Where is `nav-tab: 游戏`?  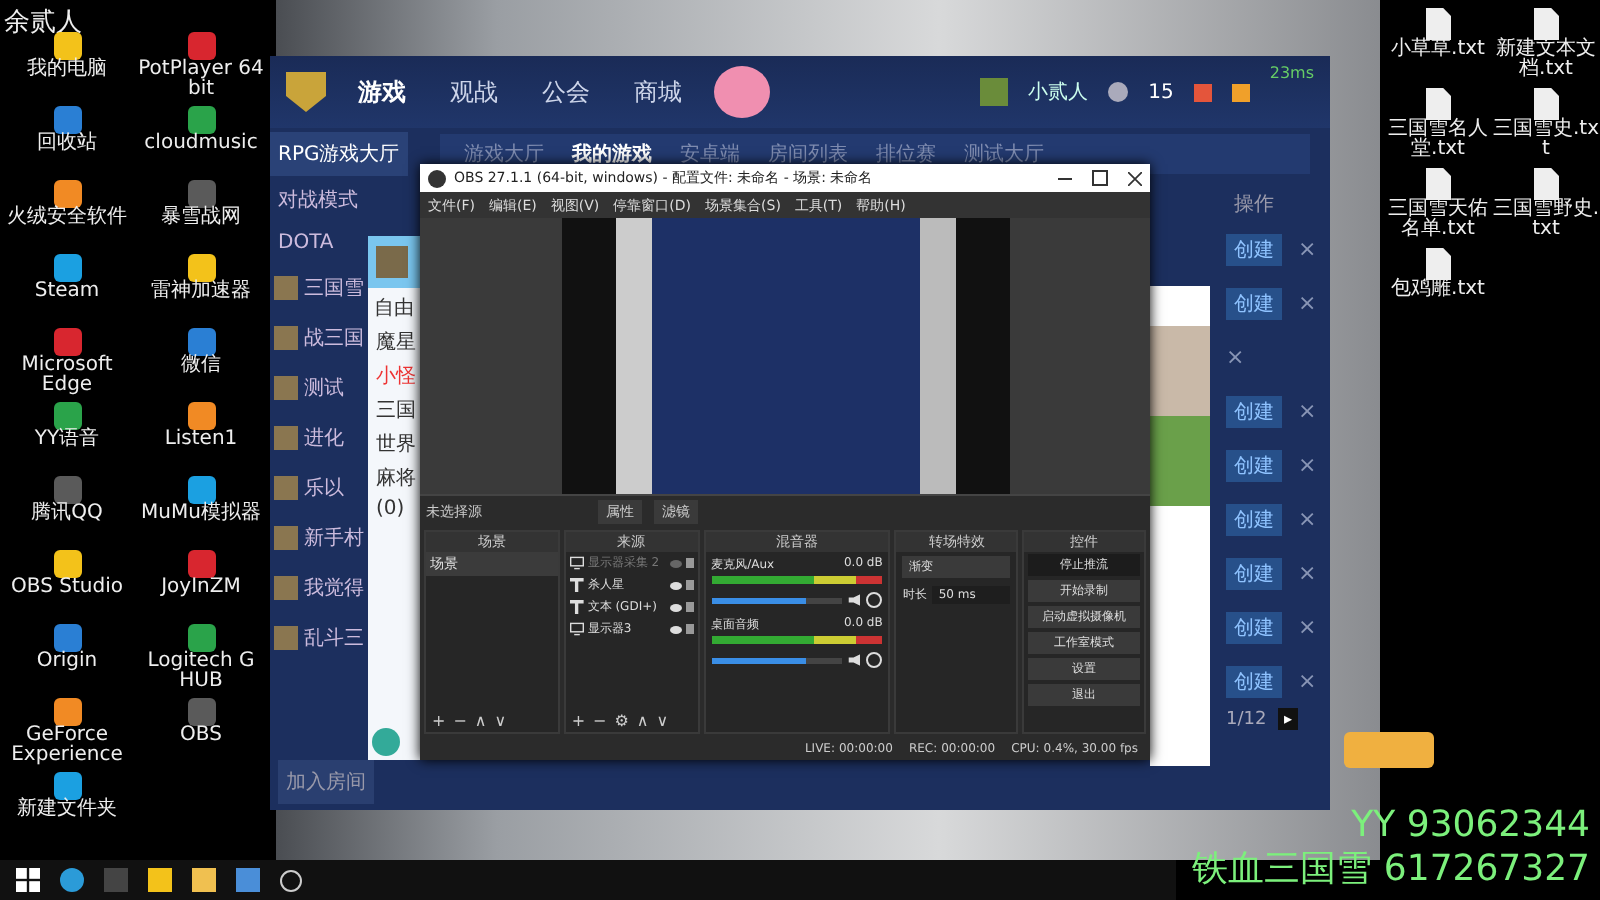 nav-tab: 游戏 is located at coordinates (382, 92).